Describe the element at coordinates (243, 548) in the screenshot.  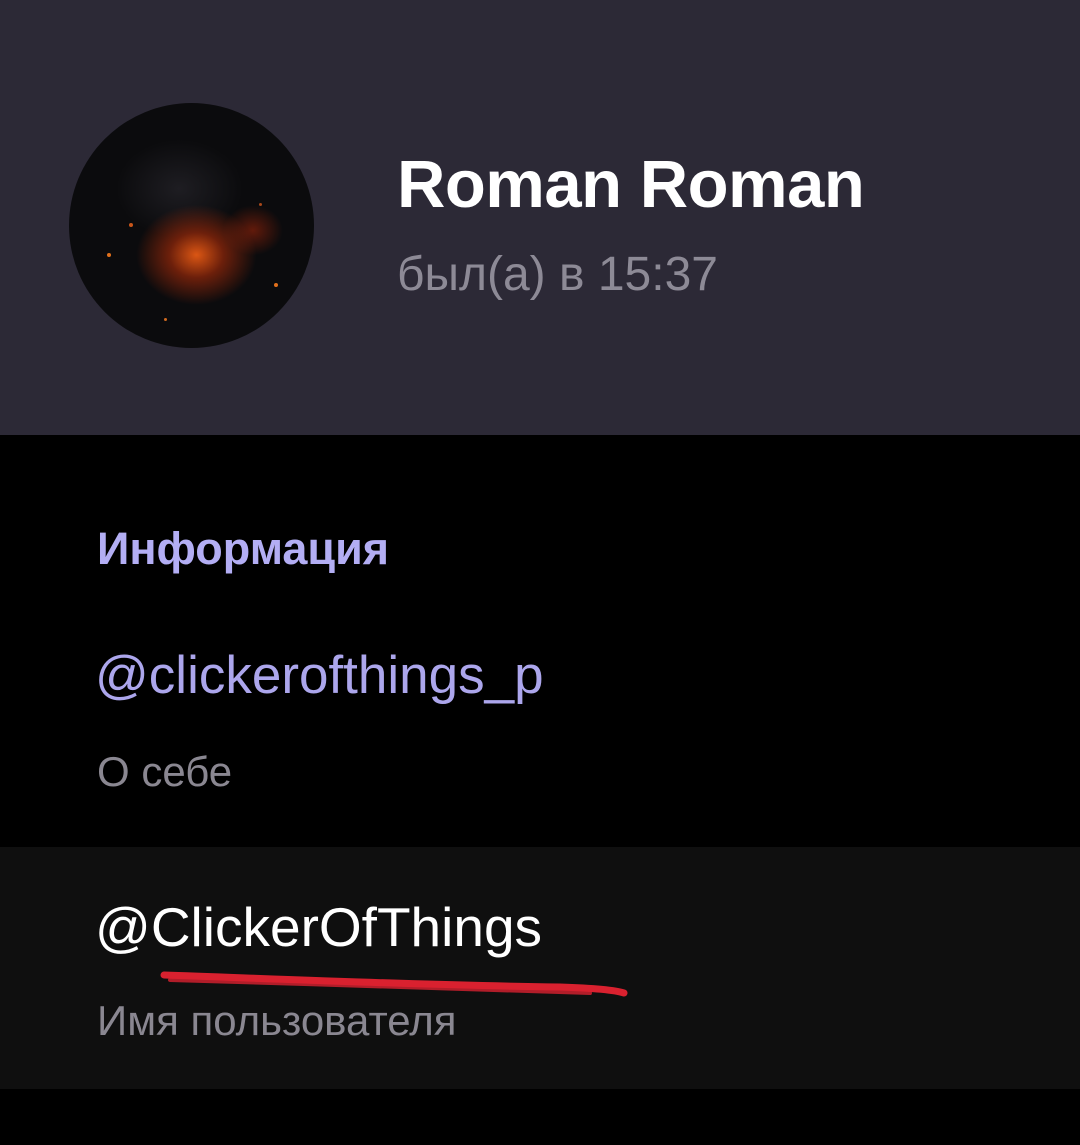
I see `info-section-title: Информация` at that location.